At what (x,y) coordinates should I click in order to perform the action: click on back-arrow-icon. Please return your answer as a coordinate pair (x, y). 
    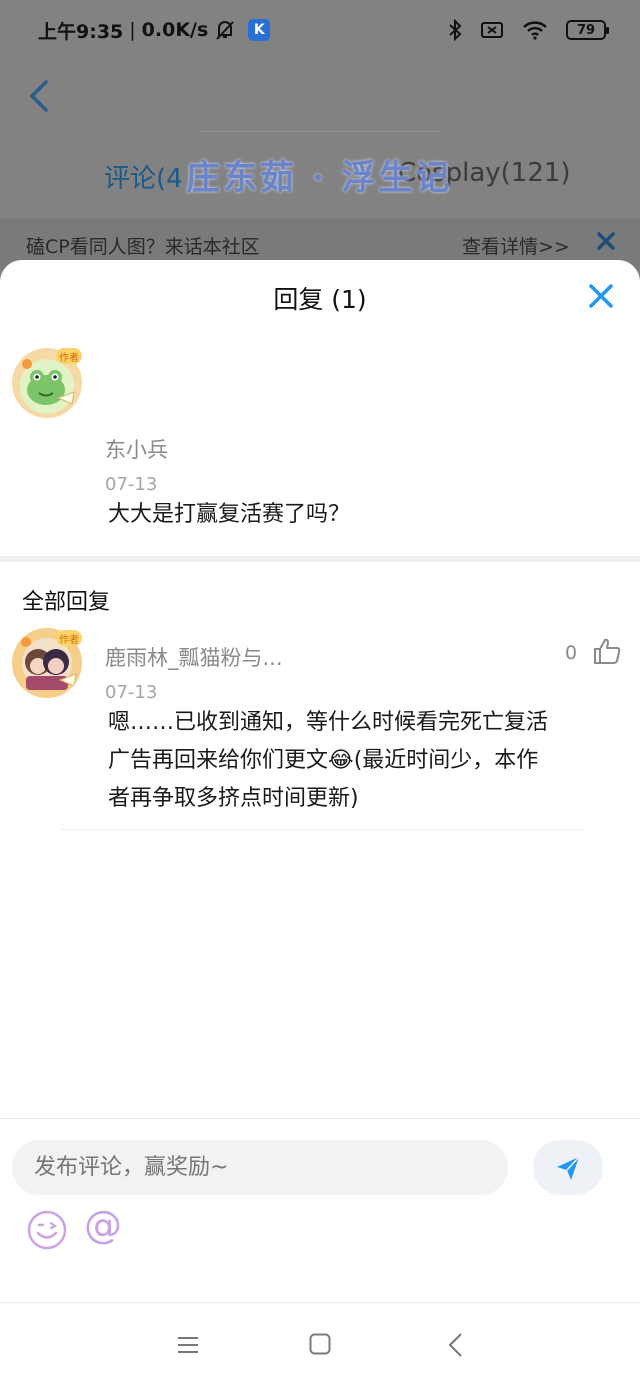
    Looking at the image, I should click on (42, 96).